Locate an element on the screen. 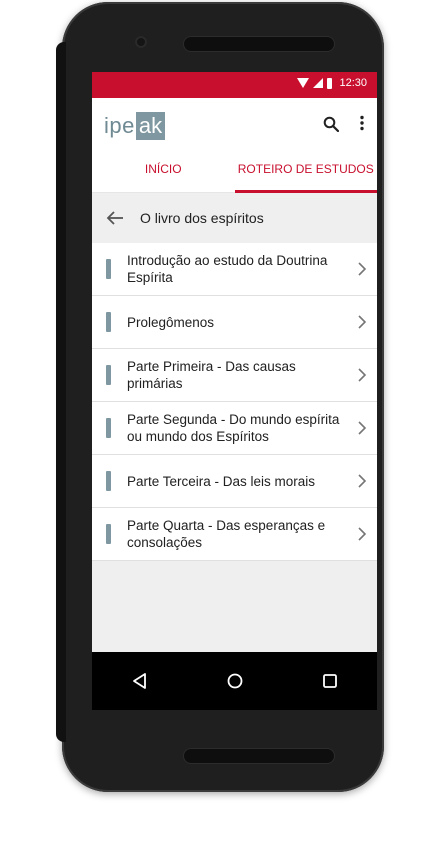 The width and height of the screenshot is (434, 841). battery-icon is located at coordinates (330, 83).